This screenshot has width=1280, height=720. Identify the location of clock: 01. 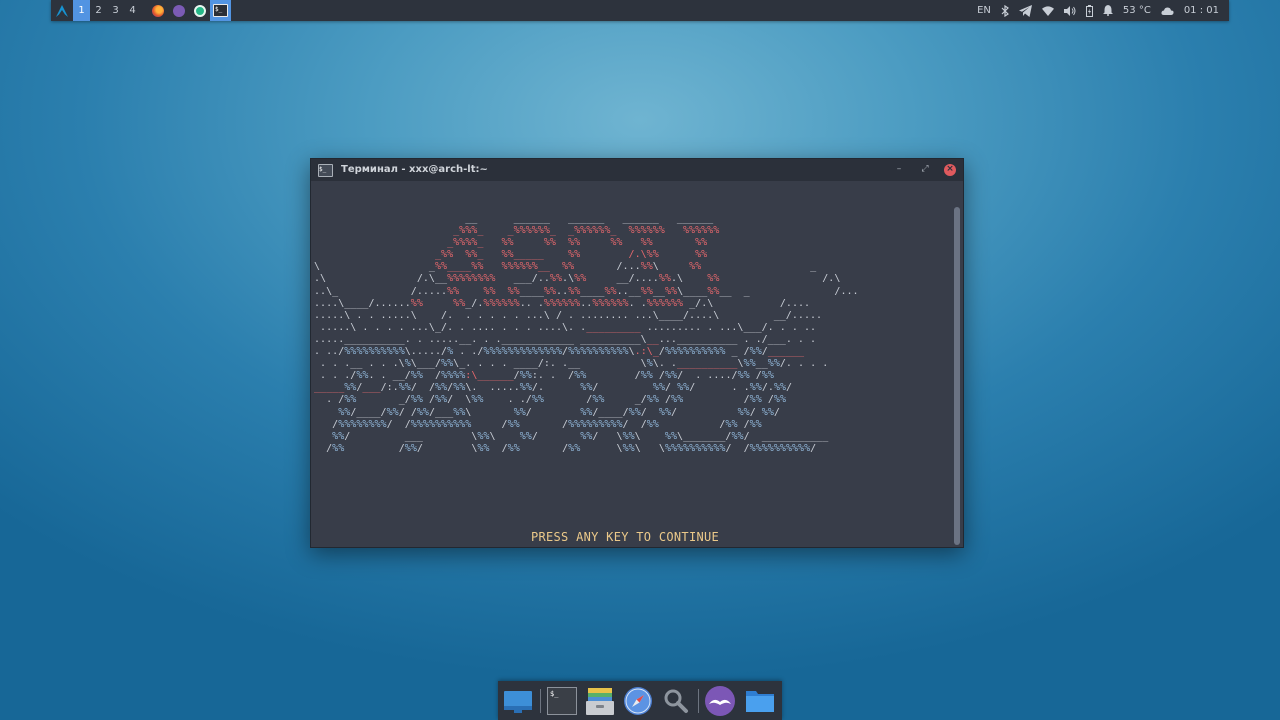
(1204, 10).